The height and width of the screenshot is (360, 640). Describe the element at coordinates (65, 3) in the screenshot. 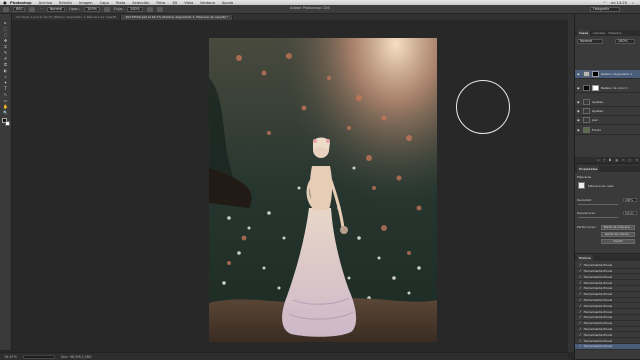

I see `menu-edicion: Edición` at that location.